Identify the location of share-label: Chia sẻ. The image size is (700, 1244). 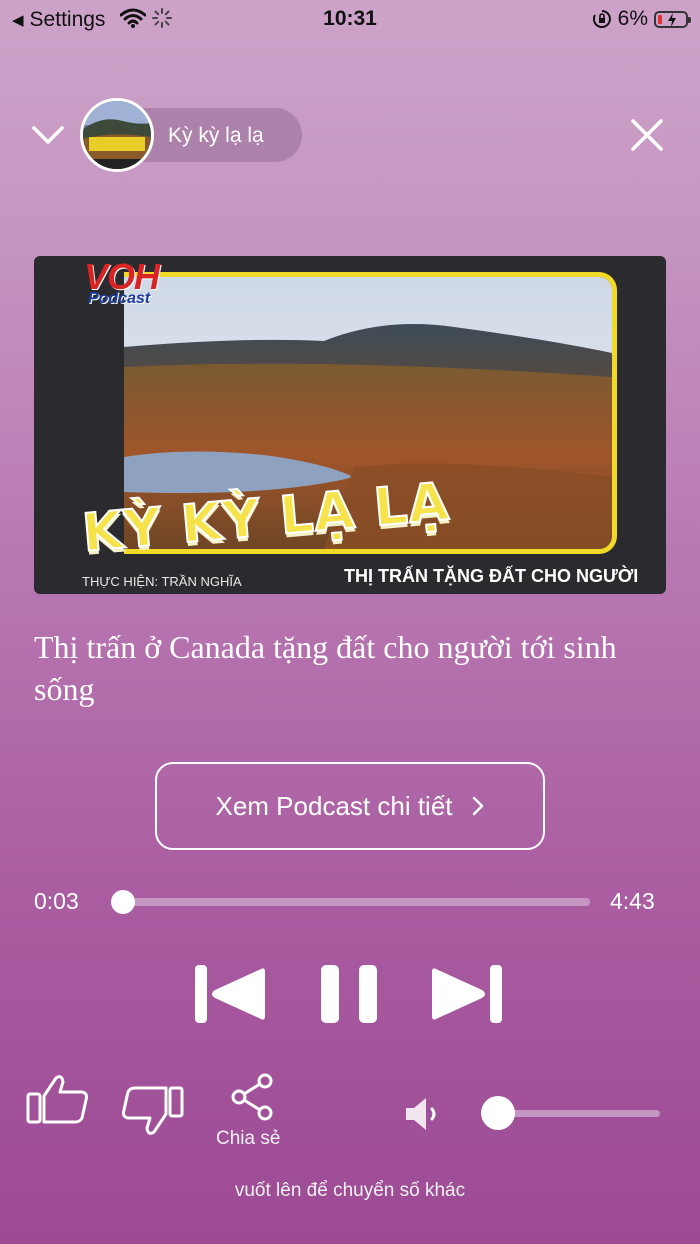
(248, 1139).